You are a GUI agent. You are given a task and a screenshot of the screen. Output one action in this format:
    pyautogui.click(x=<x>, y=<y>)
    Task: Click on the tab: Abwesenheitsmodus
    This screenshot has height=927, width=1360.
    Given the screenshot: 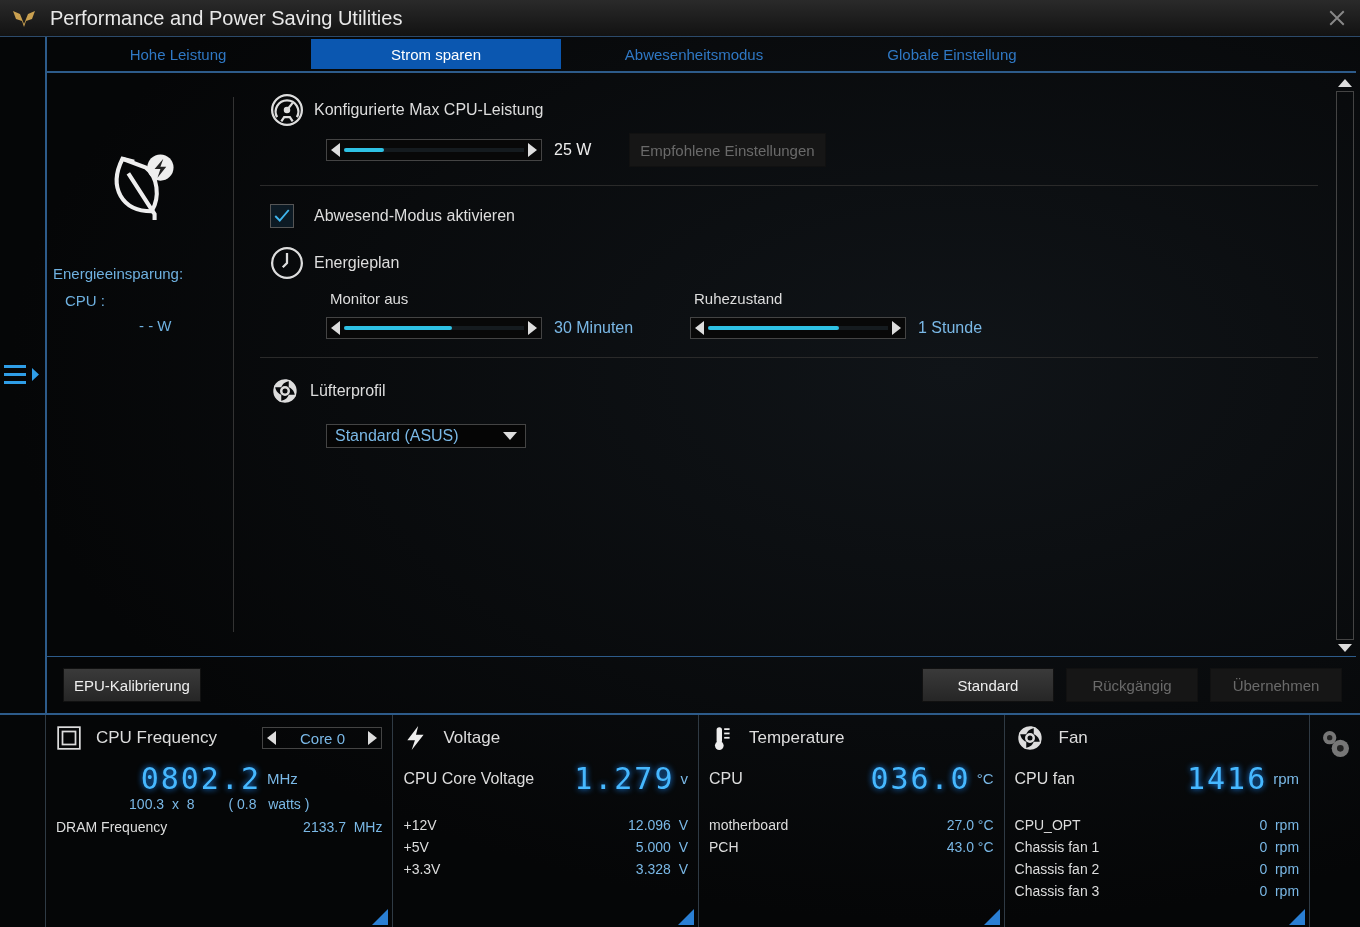 What is the action you would take?
    pyautogui.click(x=694, y=54)
    